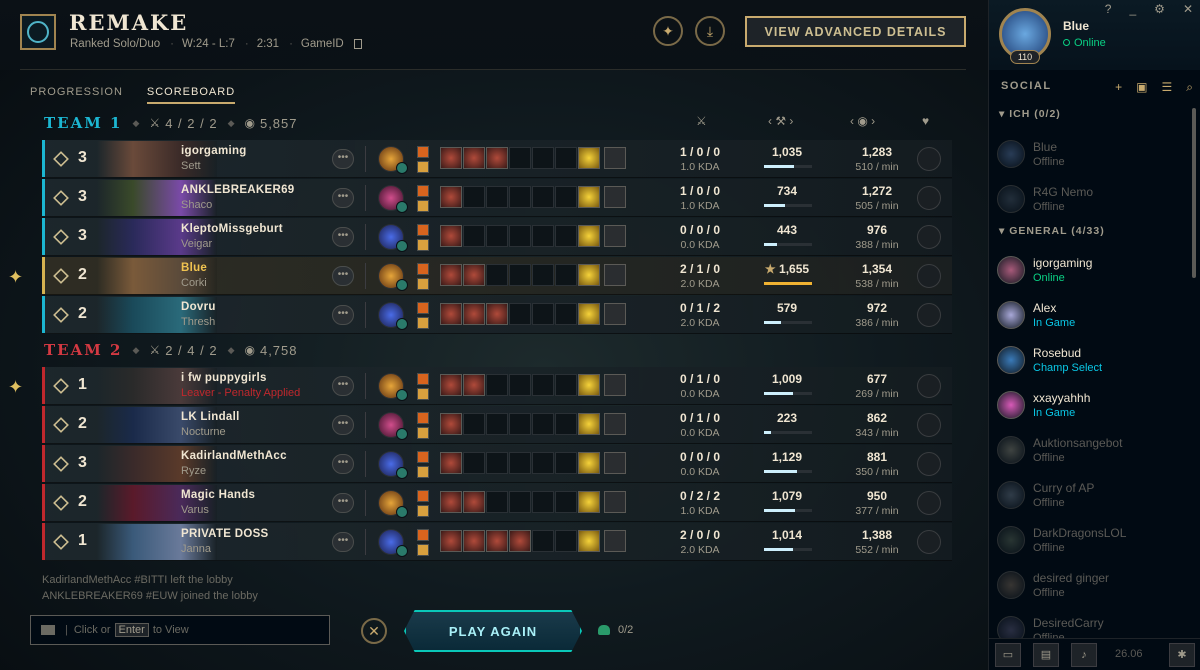 The height and width of the screenshot is (670, 1200). What do you see at coordinates (668, 31) in the screenshot?
I see `add-report-icon: ✦` at bounding box center [668, 31].